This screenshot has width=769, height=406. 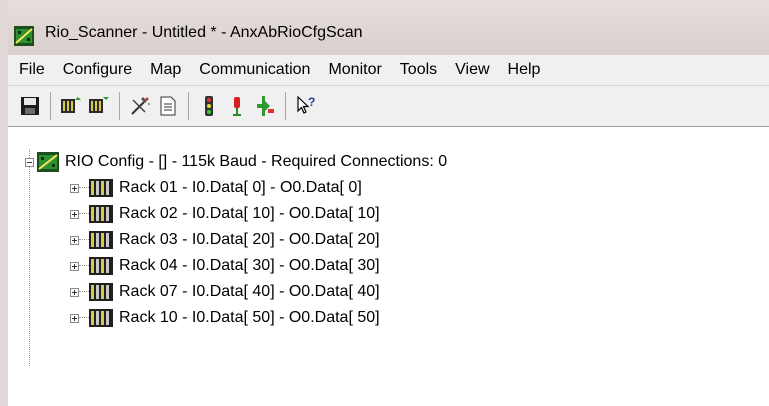 I want to click on menu-communication: Communication, so click(x=254, y=70).